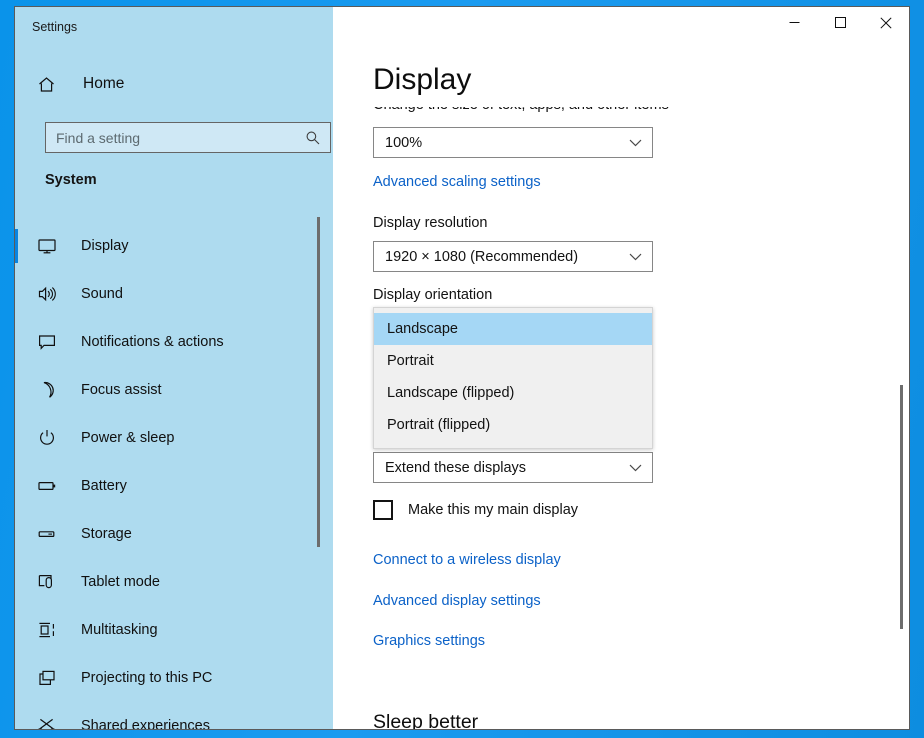  I want to click on speaker-icon, so click(52, 294).